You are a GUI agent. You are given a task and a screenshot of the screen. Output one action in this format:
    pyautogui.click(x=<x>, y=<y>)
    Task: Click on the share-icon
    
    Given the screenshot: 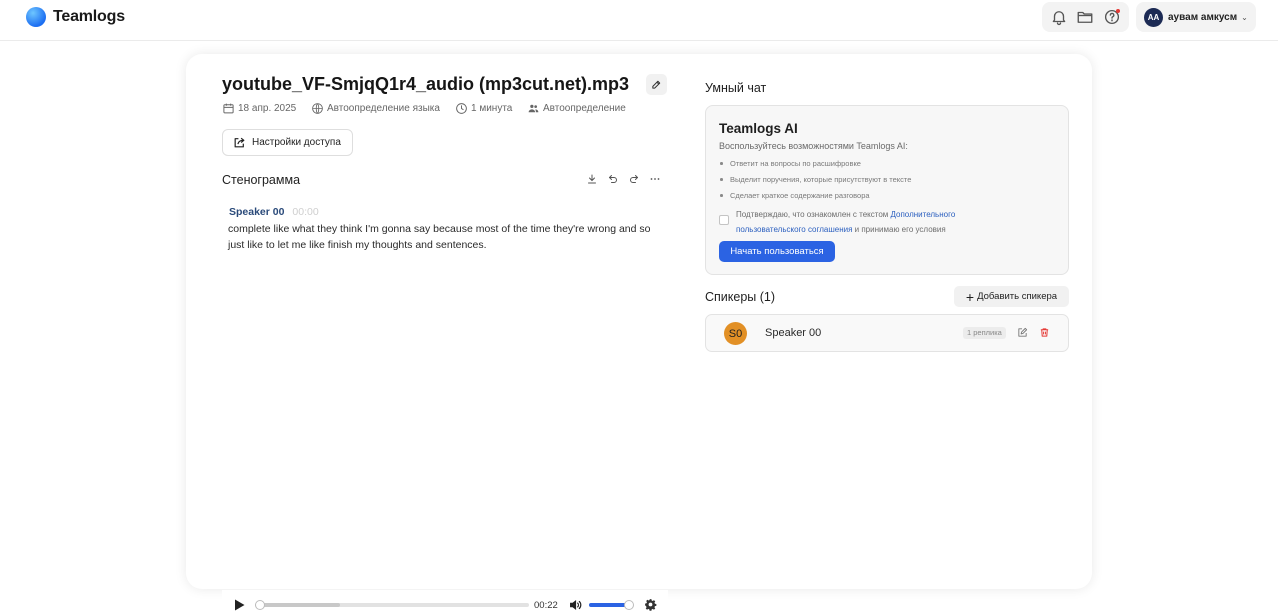 What is the action you would take?
    pyautogui.click(x=239, y=142)
    